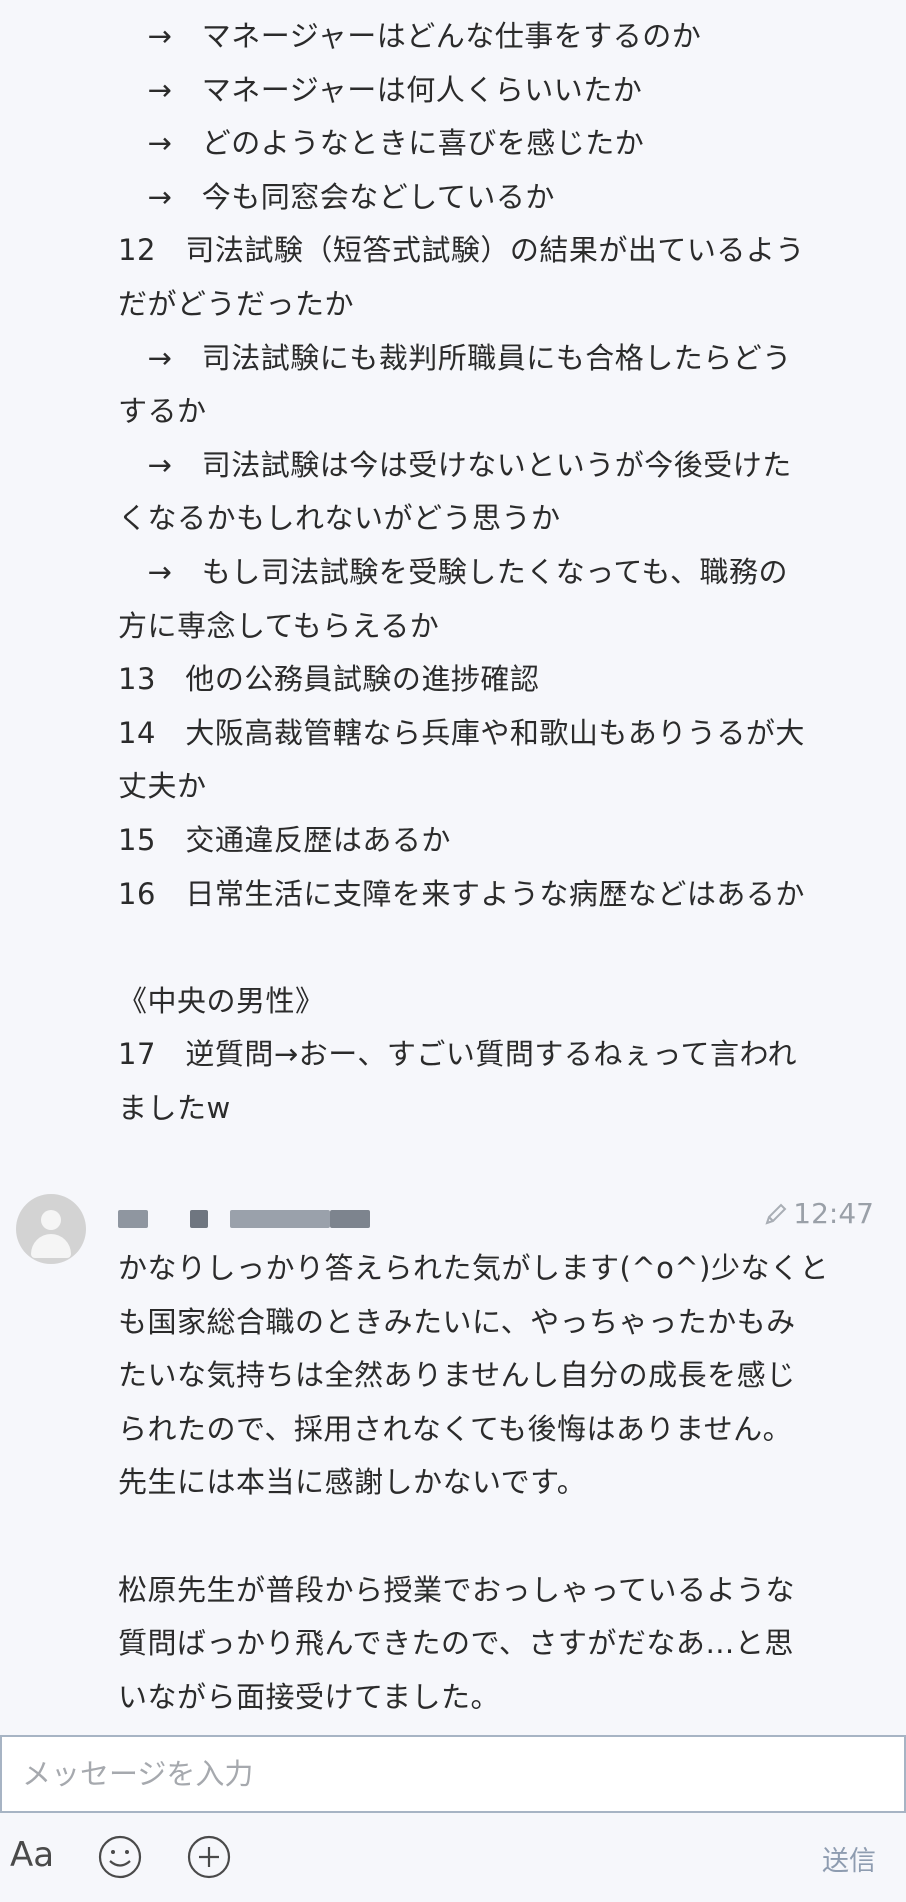  I want to click on message-line: → どのようなときに喜びを感じたか, so click(381, 143).